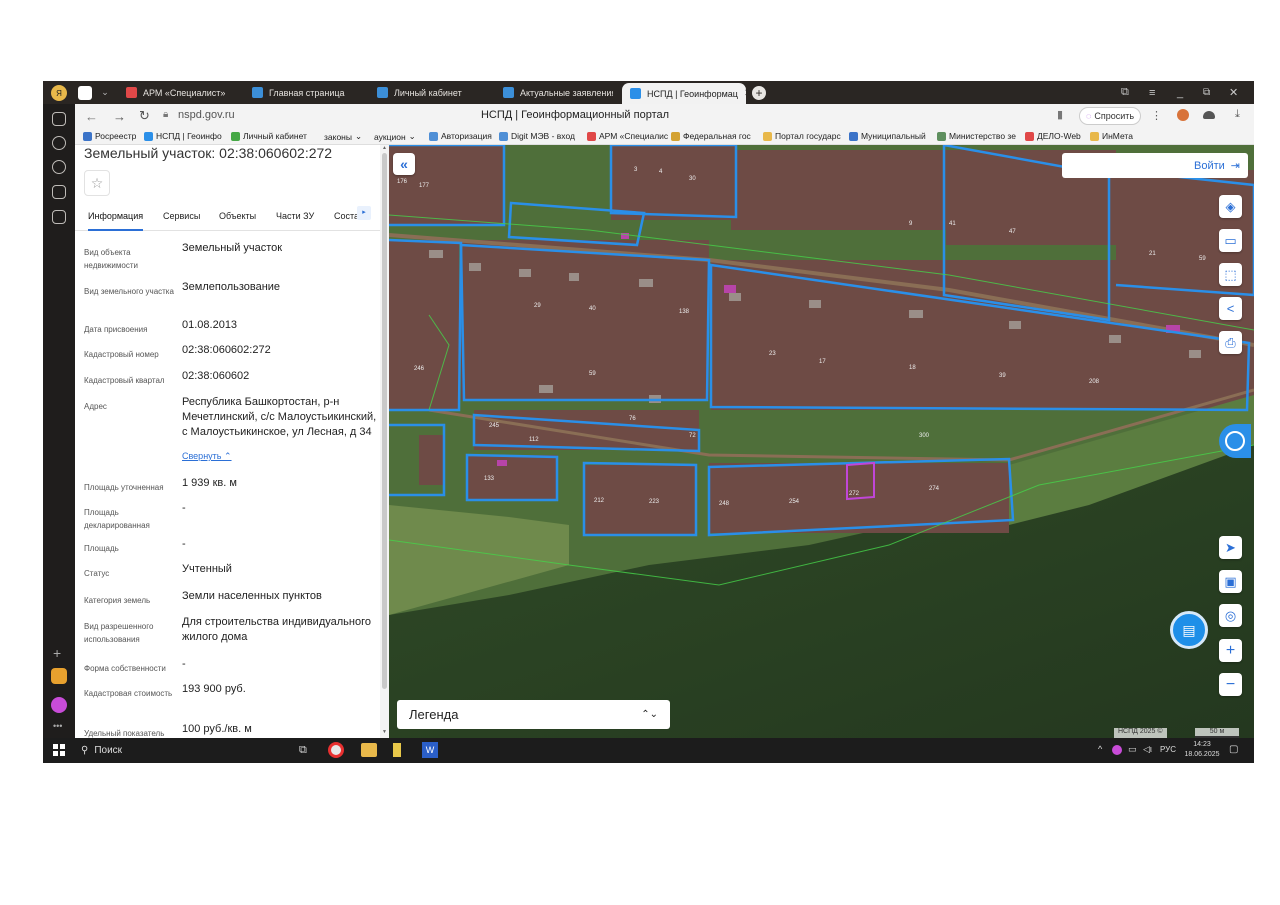 The height and width of the screenshot is (905, 1280). I want to click on ask-button: ◌ Спросить, so click(1110, 116).